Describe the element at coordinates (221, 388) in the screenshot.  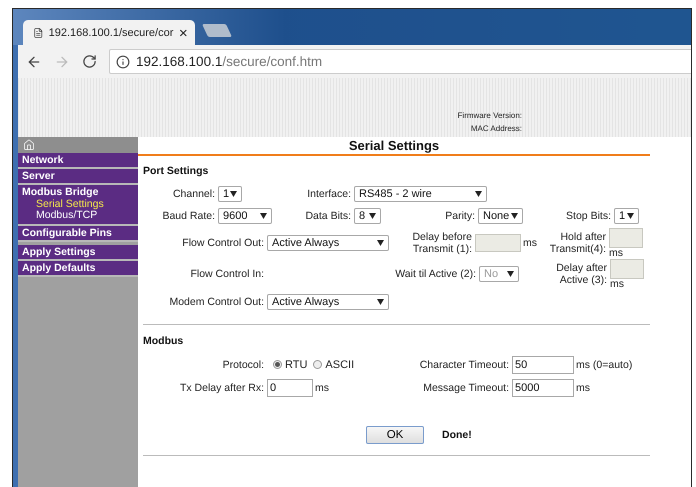
I see `field-label: Tx Delay after Rx:` at that location.